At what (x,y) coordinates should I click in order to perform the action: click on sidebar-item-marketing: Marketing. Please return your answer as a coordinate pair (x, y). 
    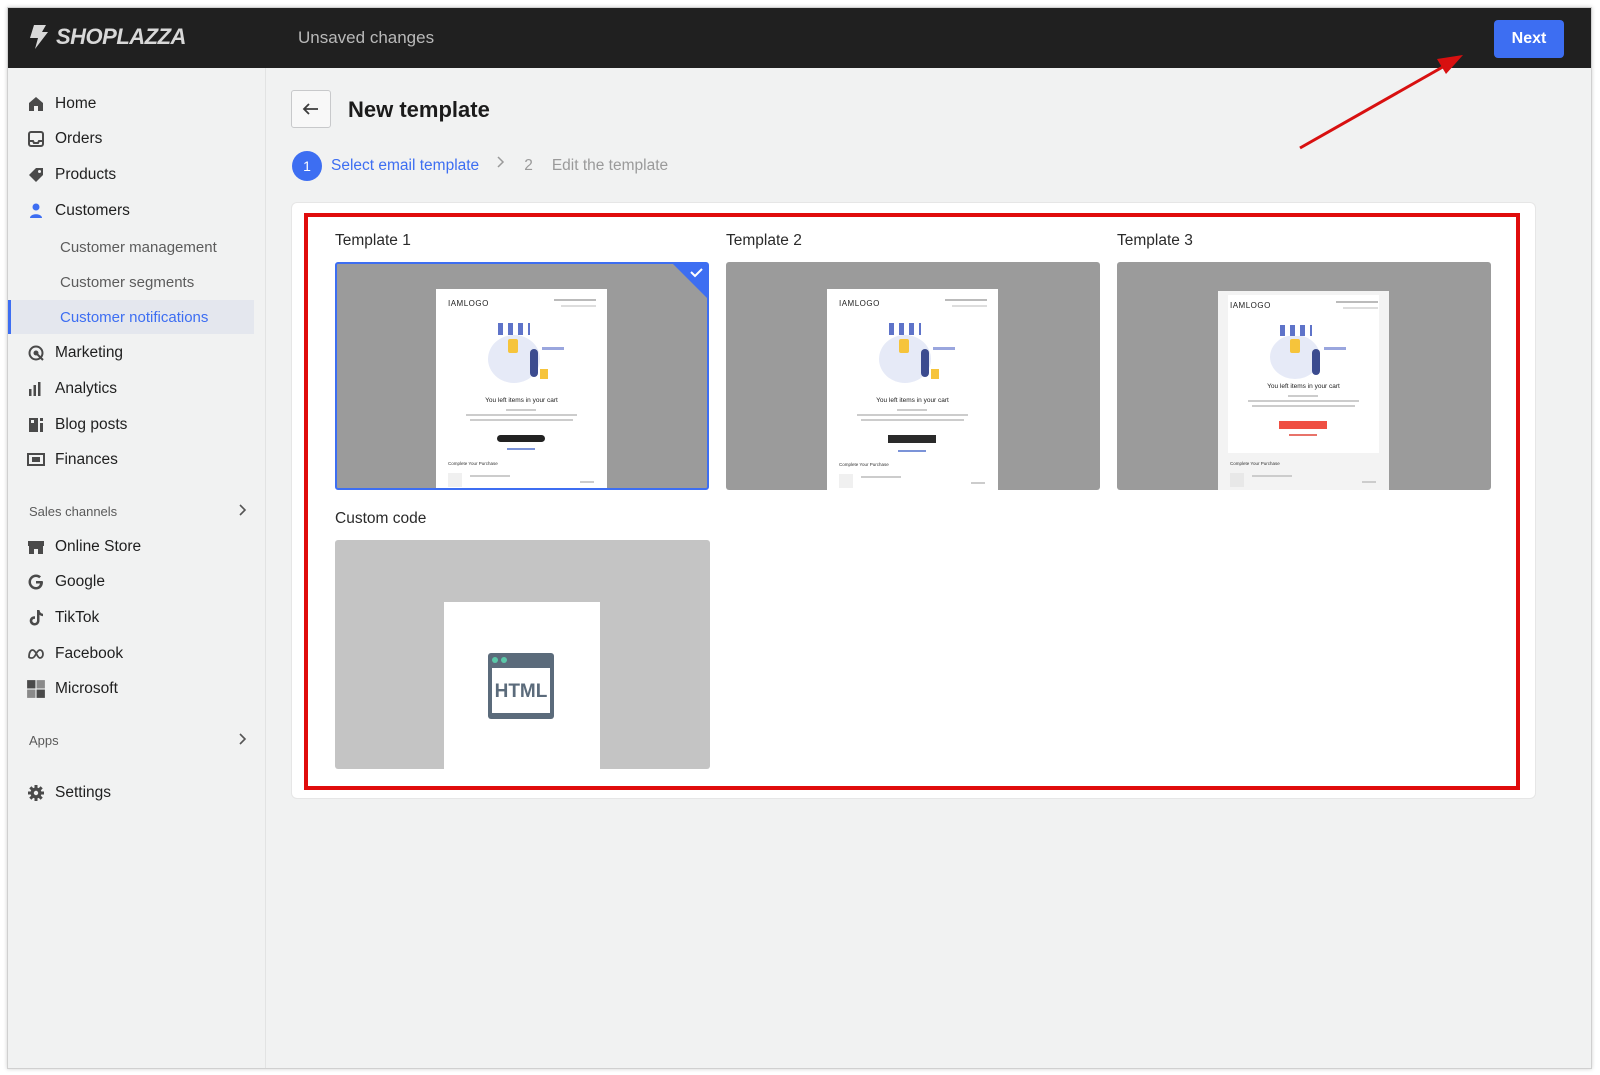
    Looking at the image, I should click on (132, 353).